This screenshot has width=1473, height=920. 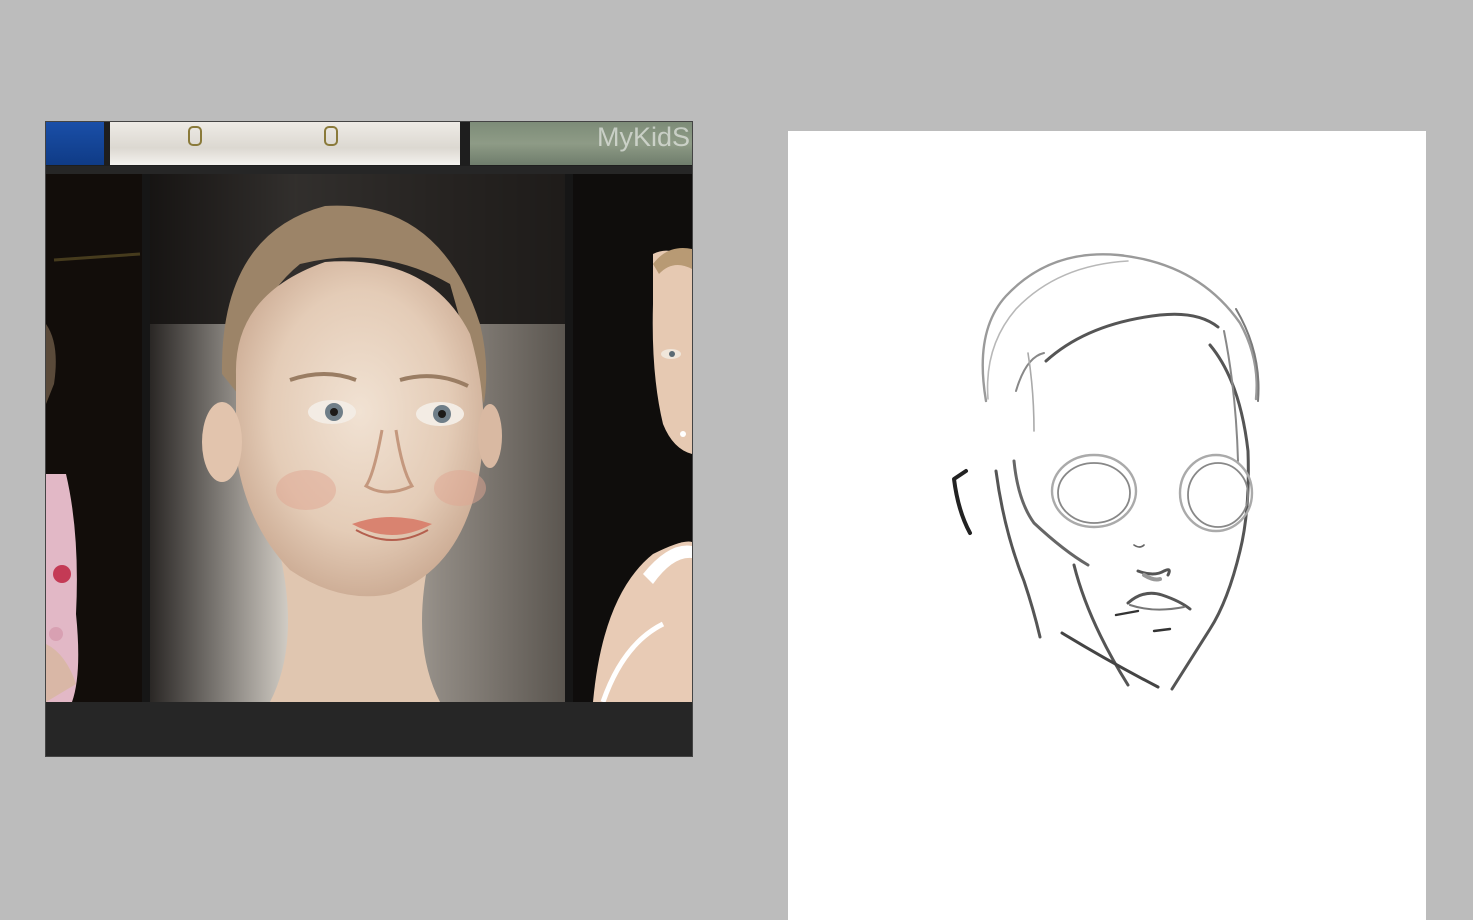 What do you see at coordinates (632, 438) in the screenshot?
I see `photo-right` at bounding box center [632, 438].